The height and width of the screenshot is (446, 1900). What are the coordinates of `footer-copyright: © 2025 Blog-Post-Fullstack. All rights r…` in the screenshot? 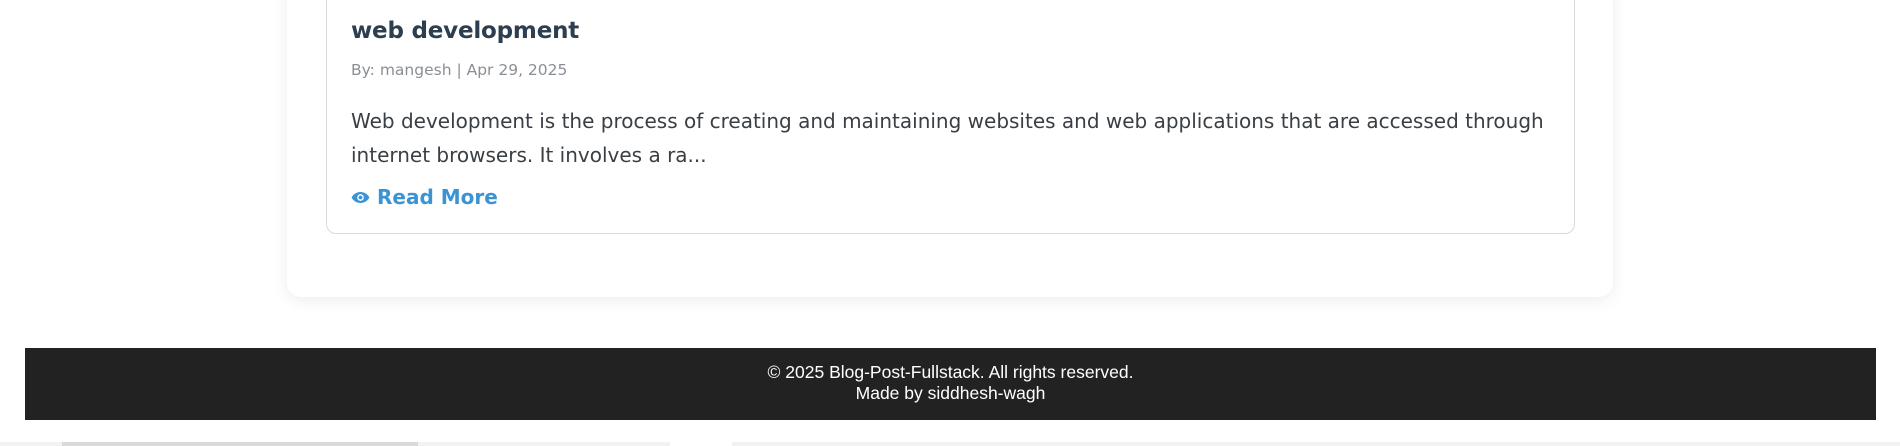 It's located at (950, 372).